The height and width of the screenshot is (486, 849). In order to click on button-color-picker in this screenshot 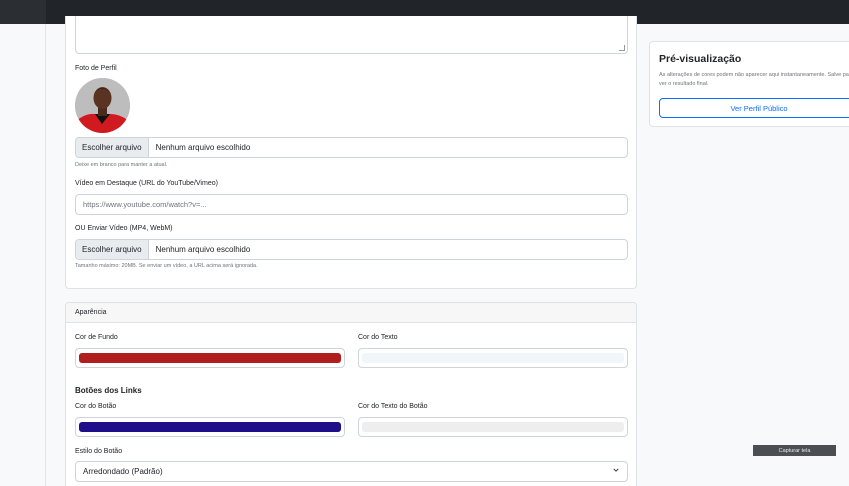, I will do `click(210, 427)`.